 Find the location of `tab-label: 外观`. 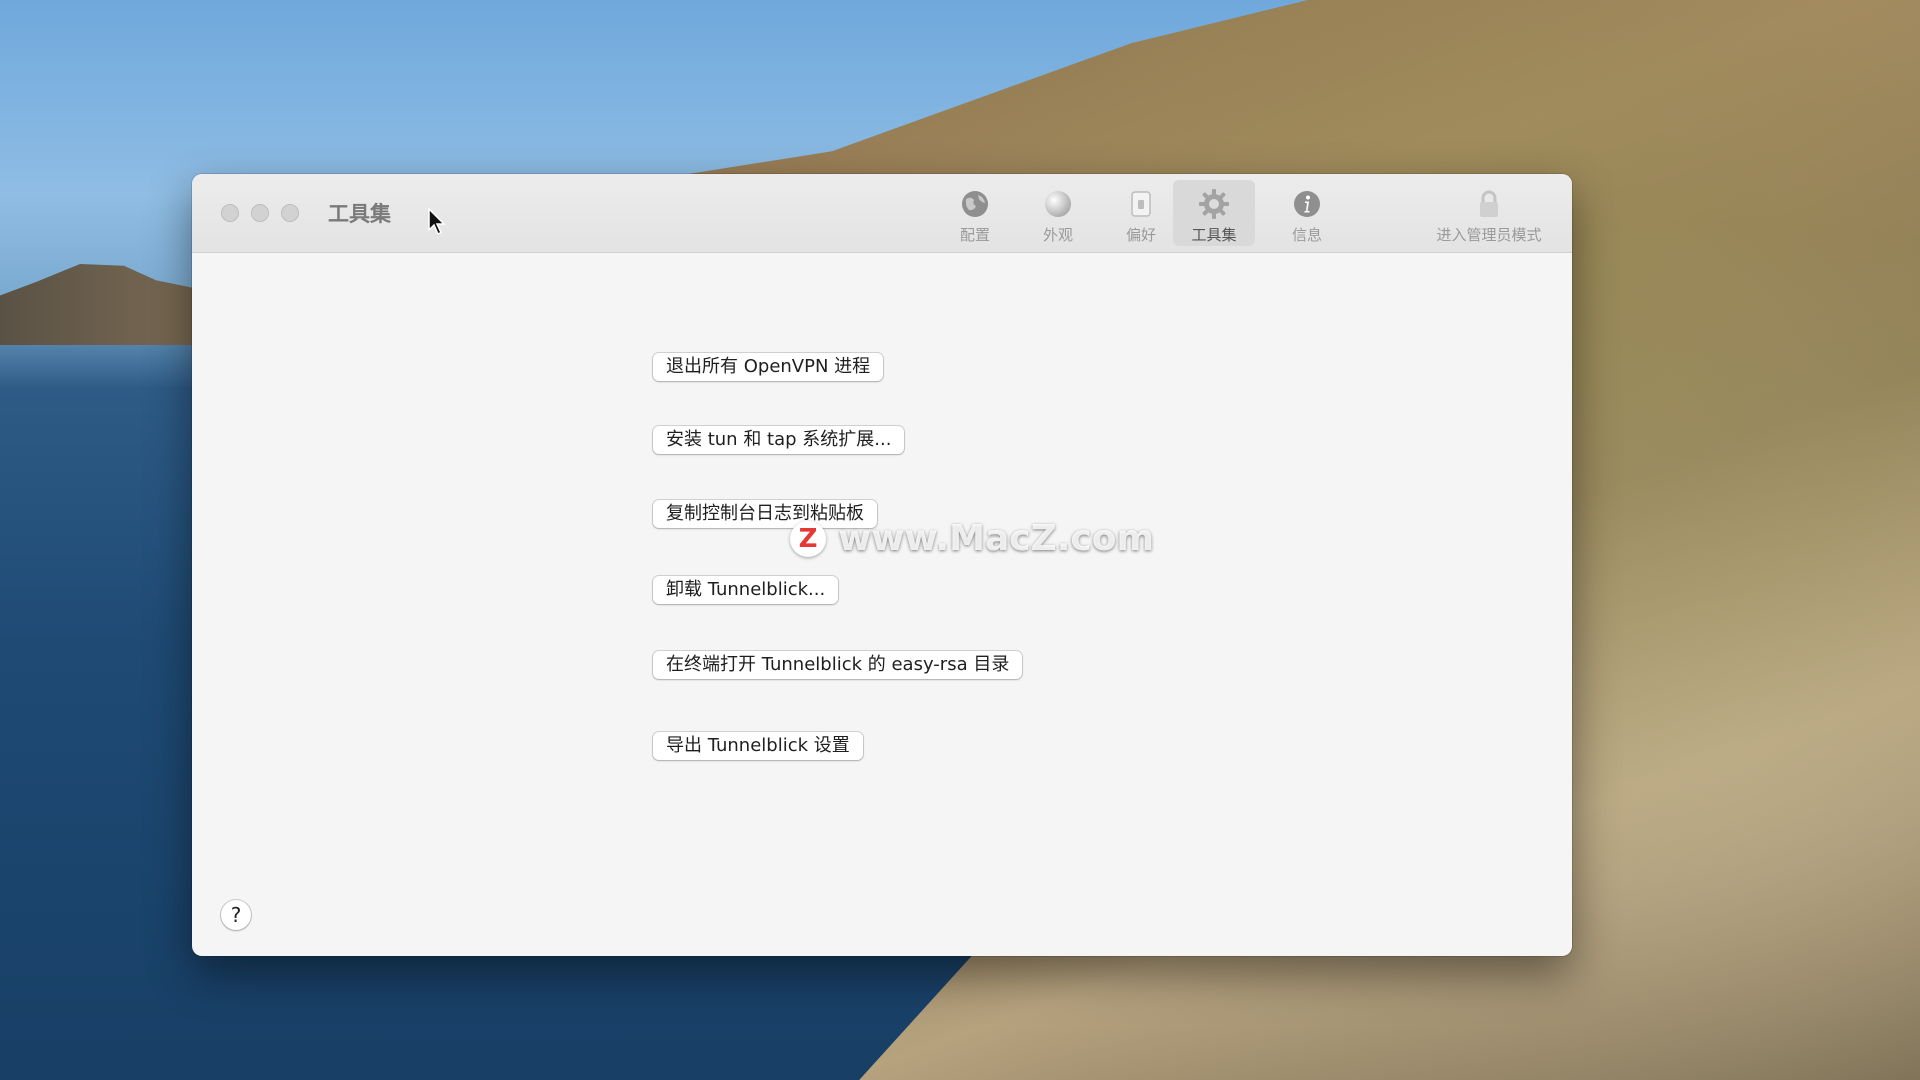

tab-label: 外观 is located at coordinates (1057, 235).